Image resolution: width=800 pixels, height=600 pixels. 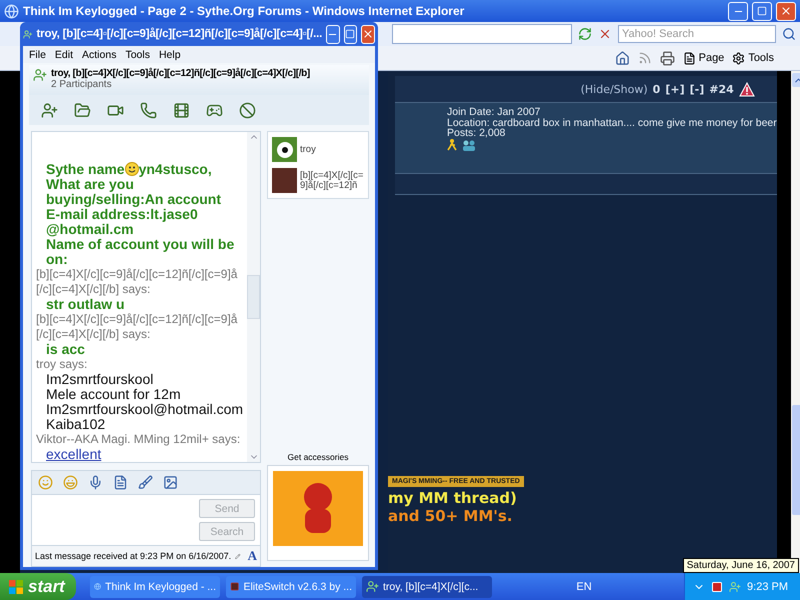 I want to click on reputation-count: 0, so click(x=656, y=89).